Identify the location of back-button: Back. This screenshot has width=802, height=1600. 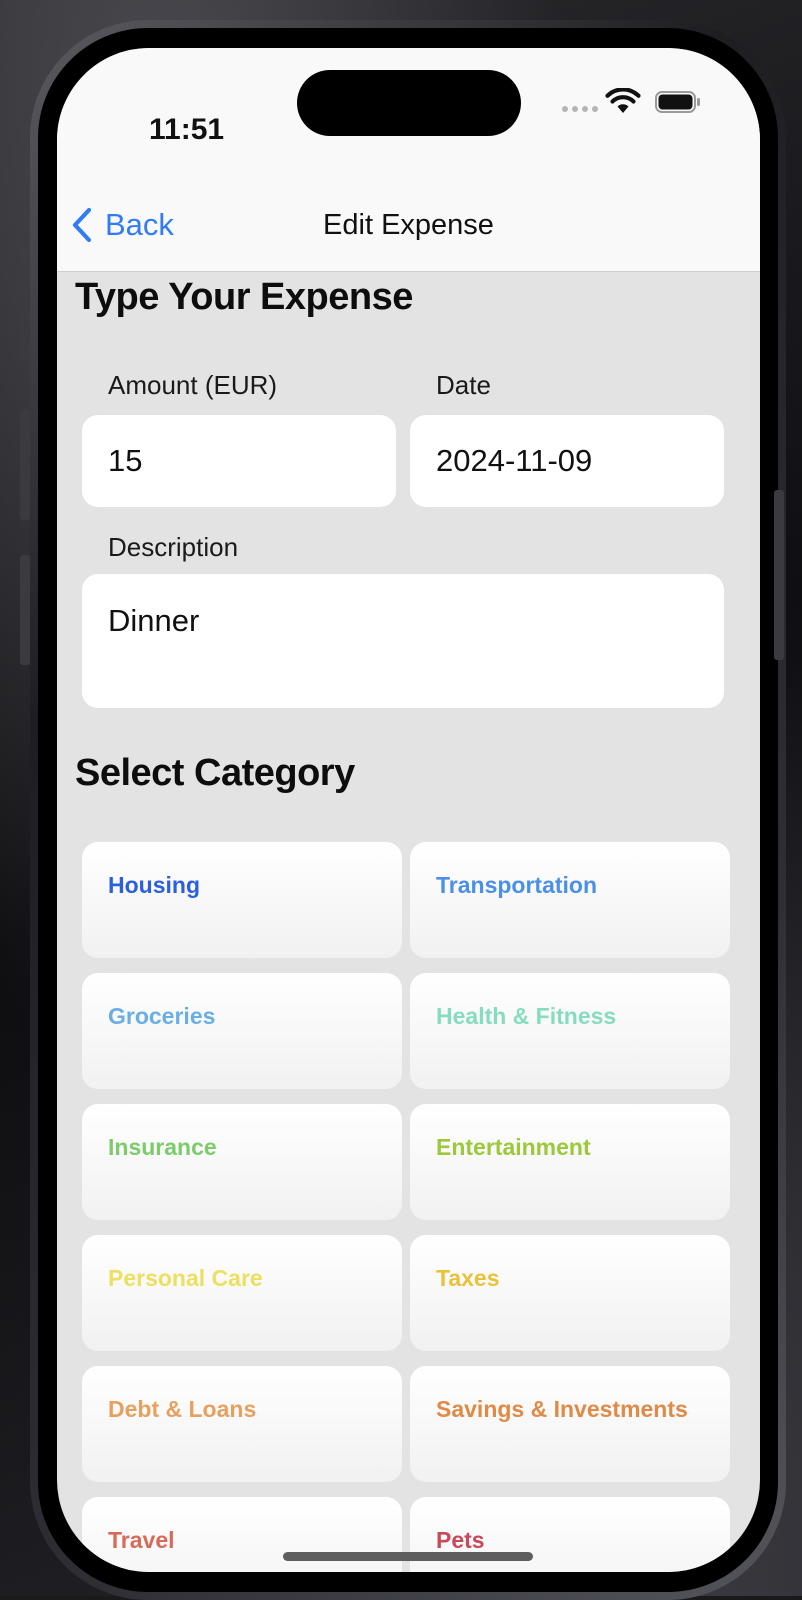
(122, 225).